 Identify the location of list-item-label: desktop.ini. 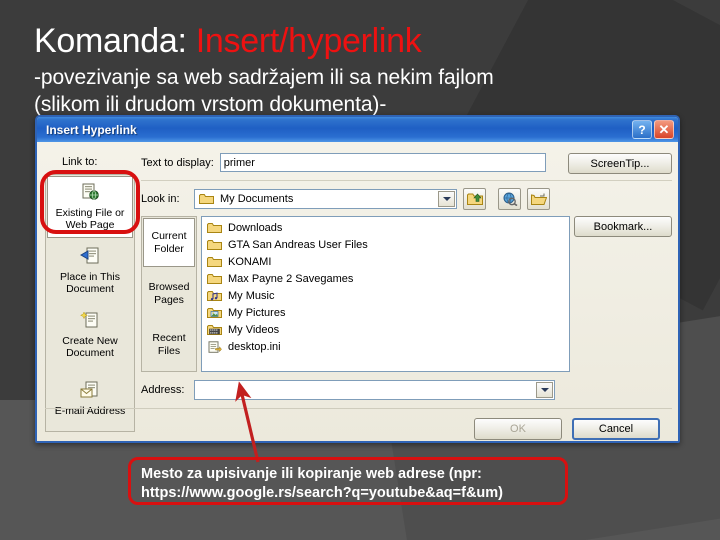
(254, 346).